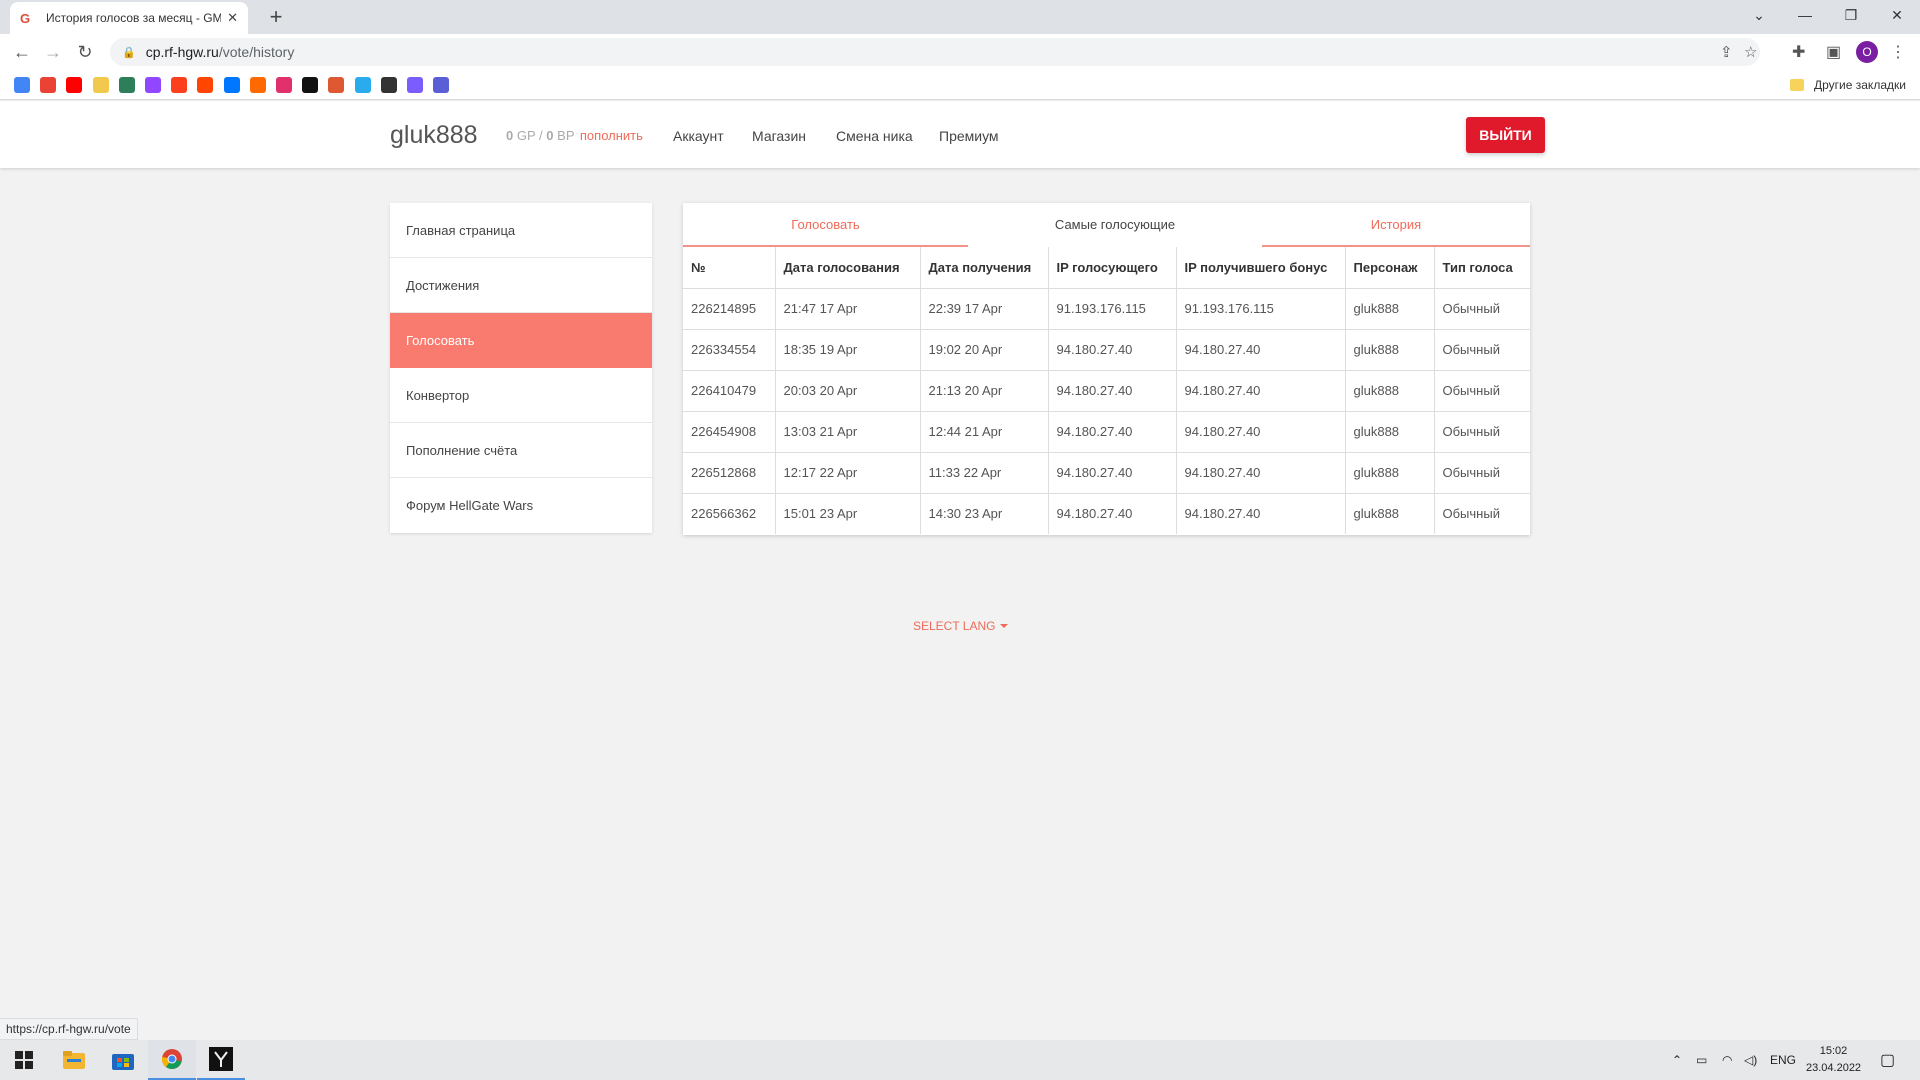  Describe the element at coordinates (74, 1060) in the screenshot. I see `file-explorer-icon` at that location.